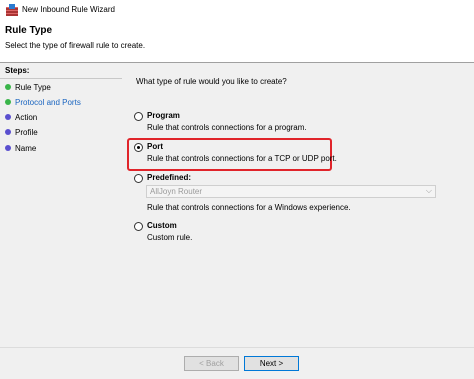 This screenshot has height=379, width=474. I want to click on step-label: Profile, so click(26, 132).